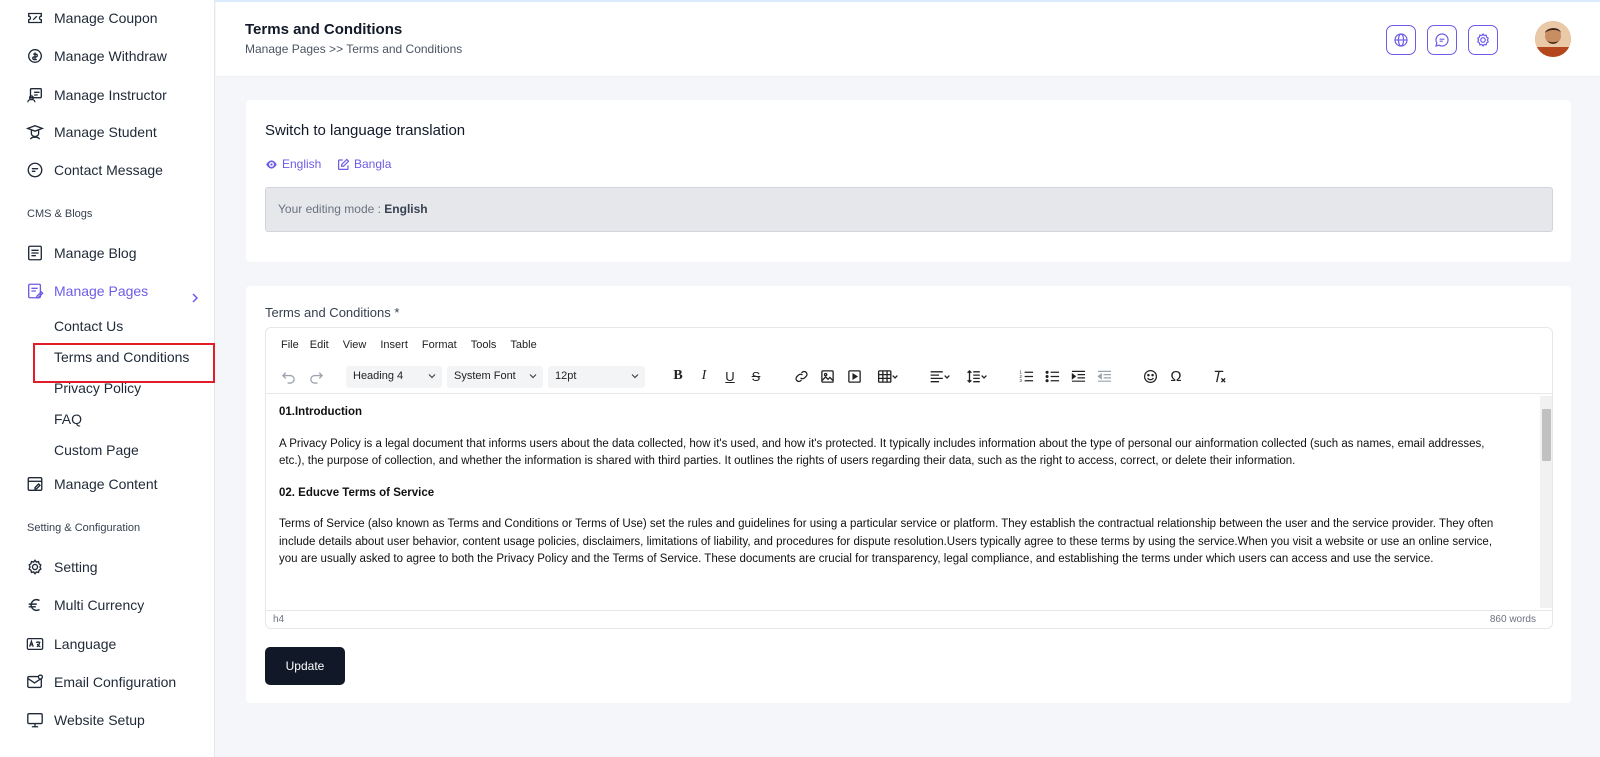 The height and width of the screenshot is (757, 1600). I want to click on clear-formatting-button, so click(1219, 376).